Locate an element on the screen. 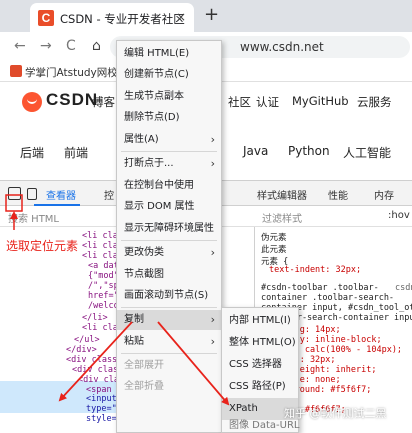 The height and width of the screenshot is (433, 412). menu-item-label: 编辑 HTML(E) is located at coordinates (157, 53).